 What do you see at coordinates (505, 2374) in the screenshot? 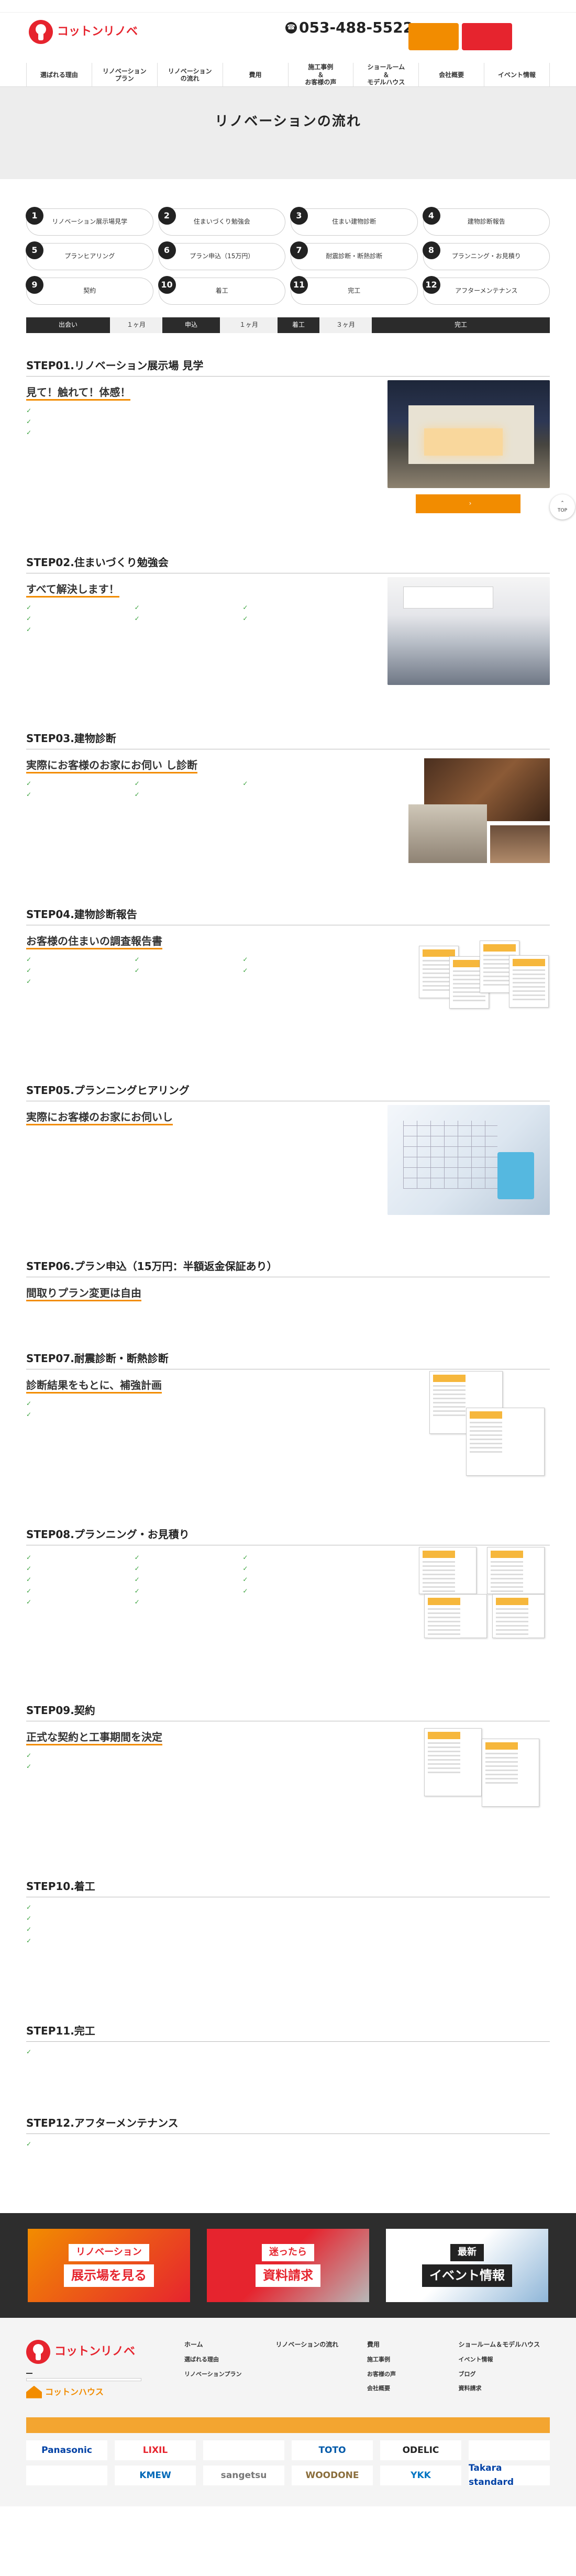
I see `footer-subheading: ブログ` at bounding box center [505, 2374].